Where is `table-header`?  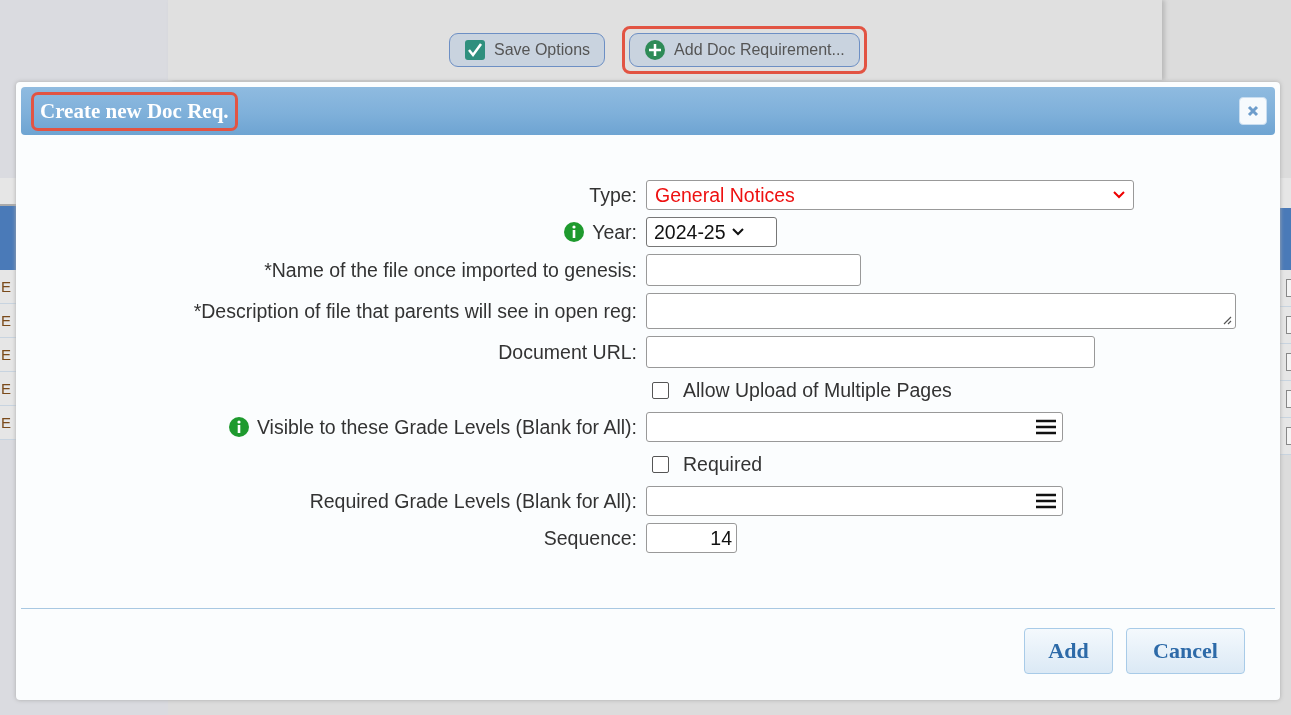
table-header is located at coordinates (8, 238).